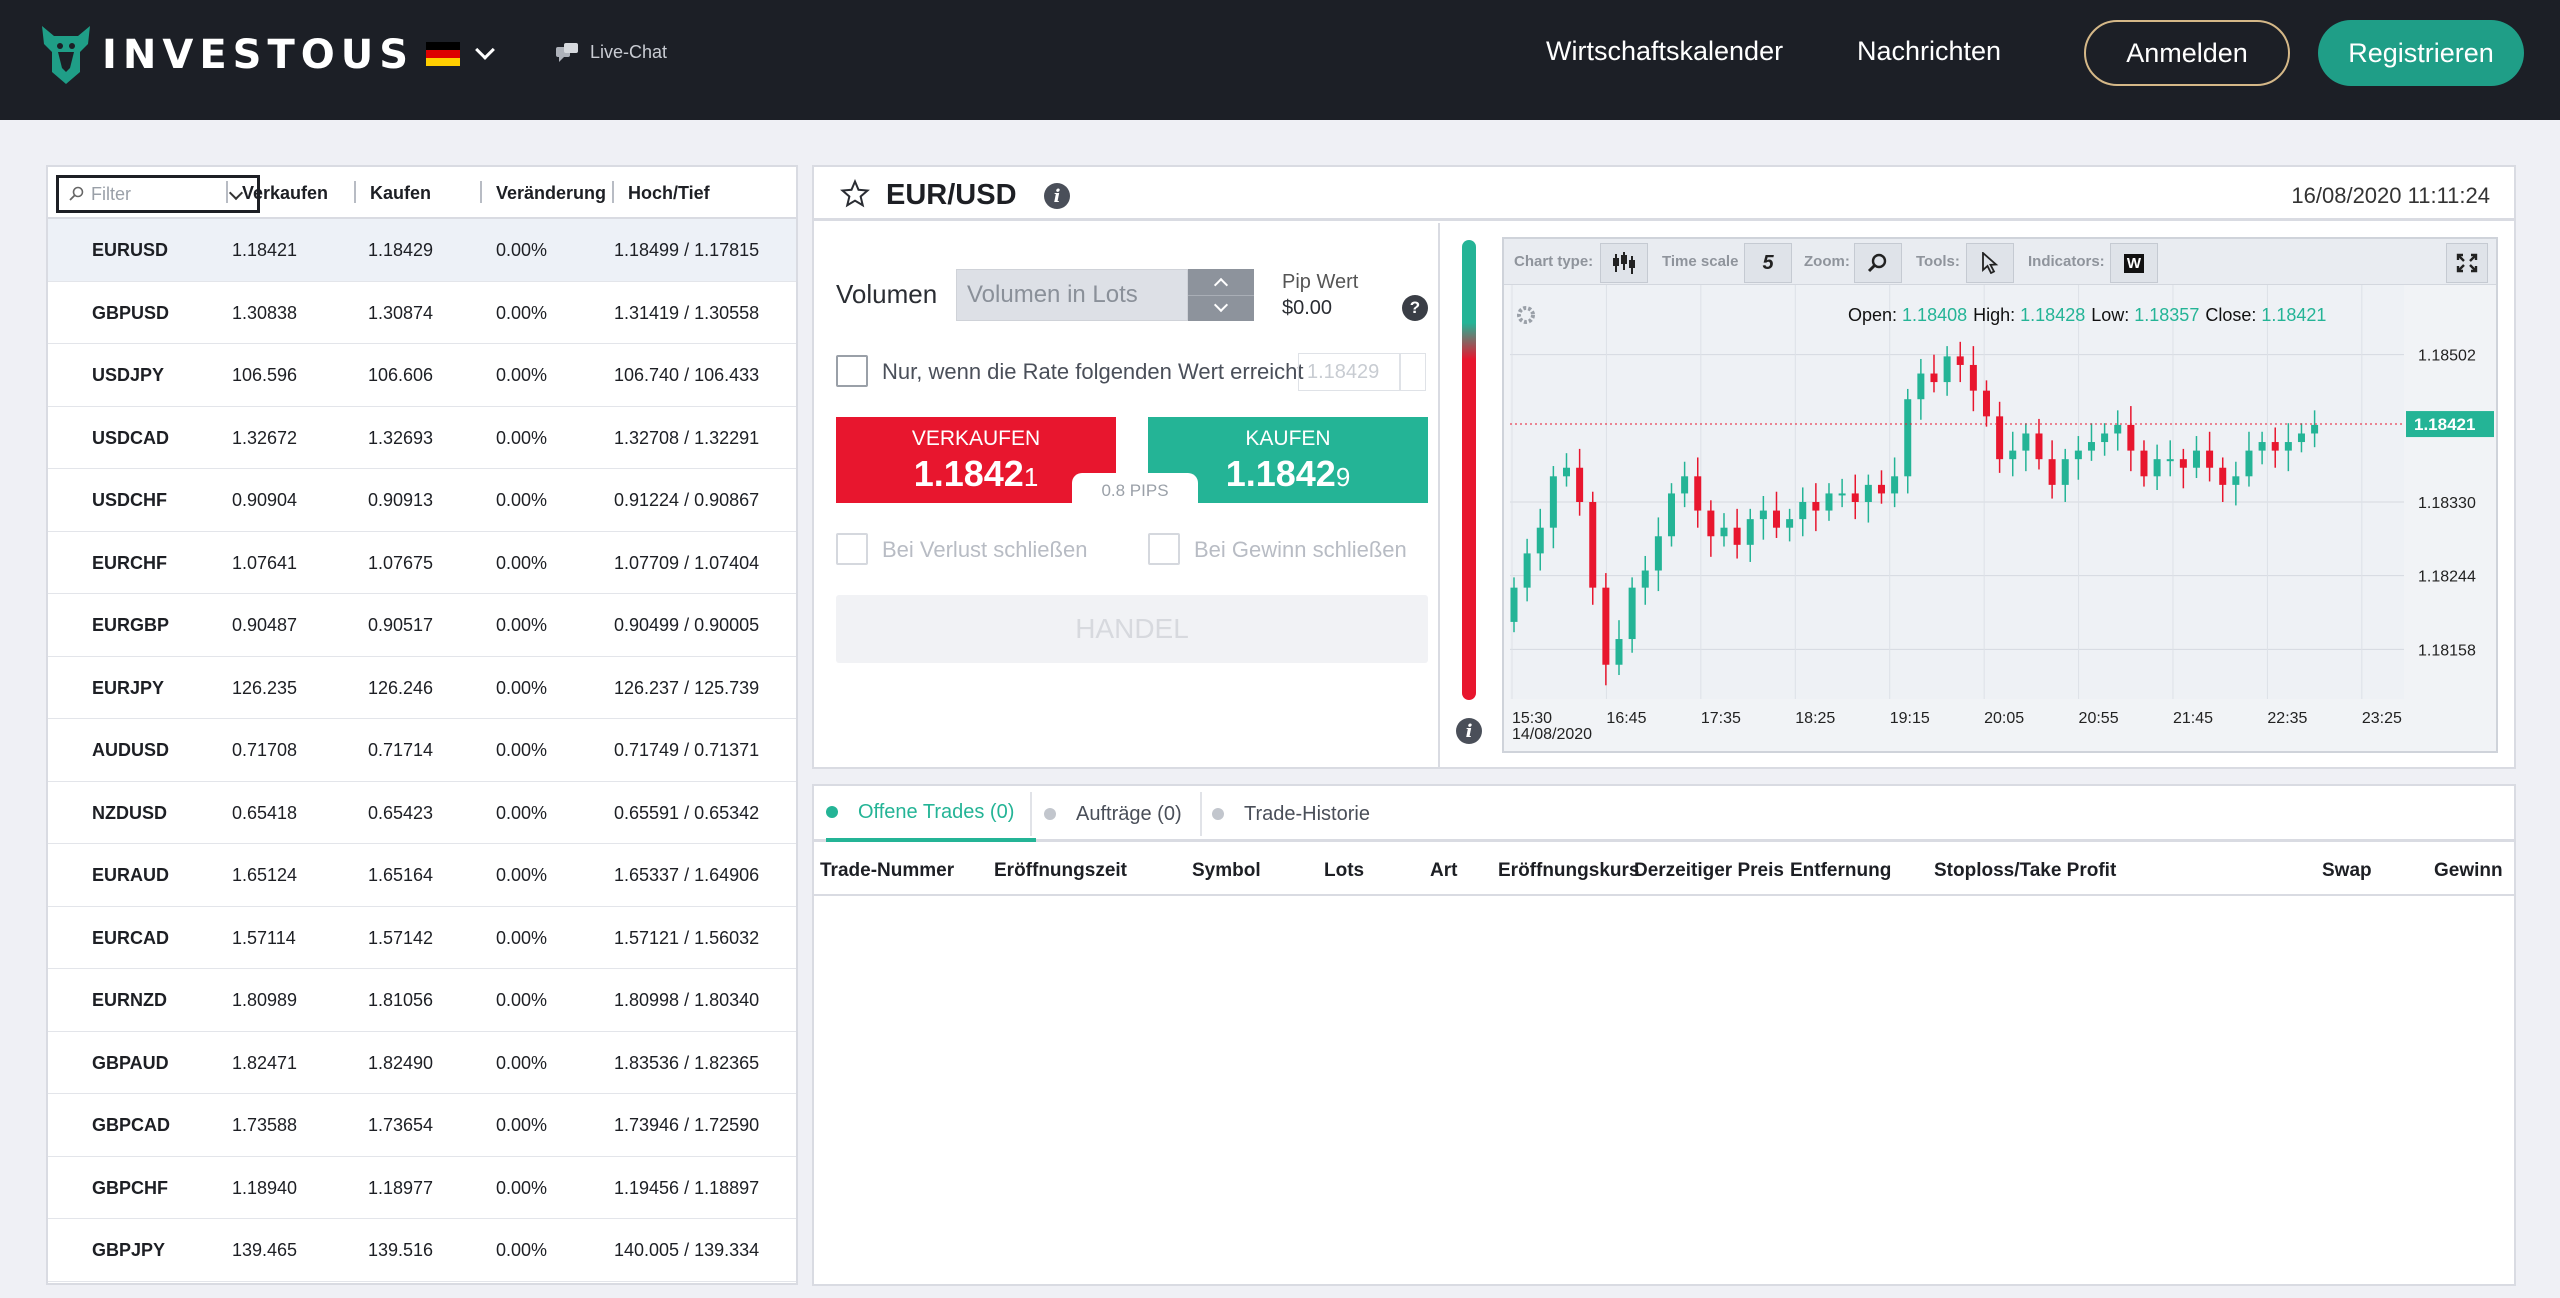 The image size is (2560, 1298). I want to click on candlestick-type-button, so click(1624, 263).